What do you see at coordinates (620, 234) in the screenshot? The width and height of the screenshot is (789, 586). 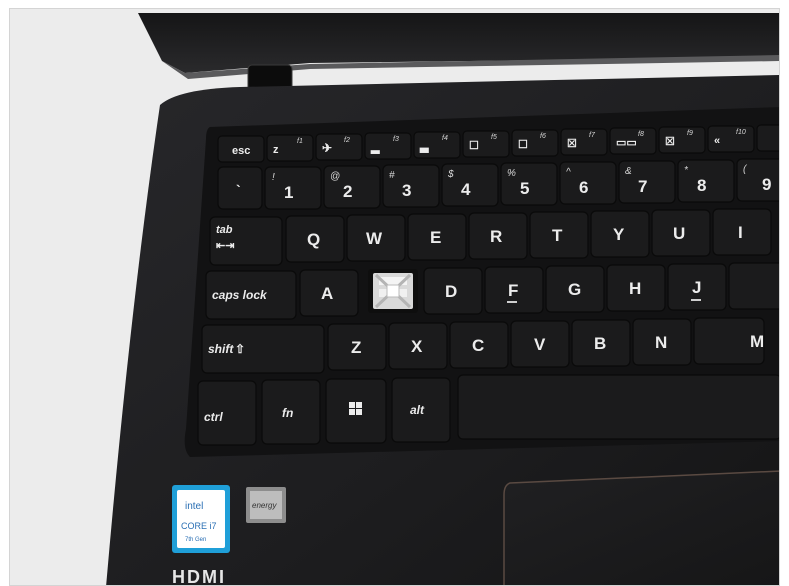 I see `key-y: Y` at bounding box center [620, 234].